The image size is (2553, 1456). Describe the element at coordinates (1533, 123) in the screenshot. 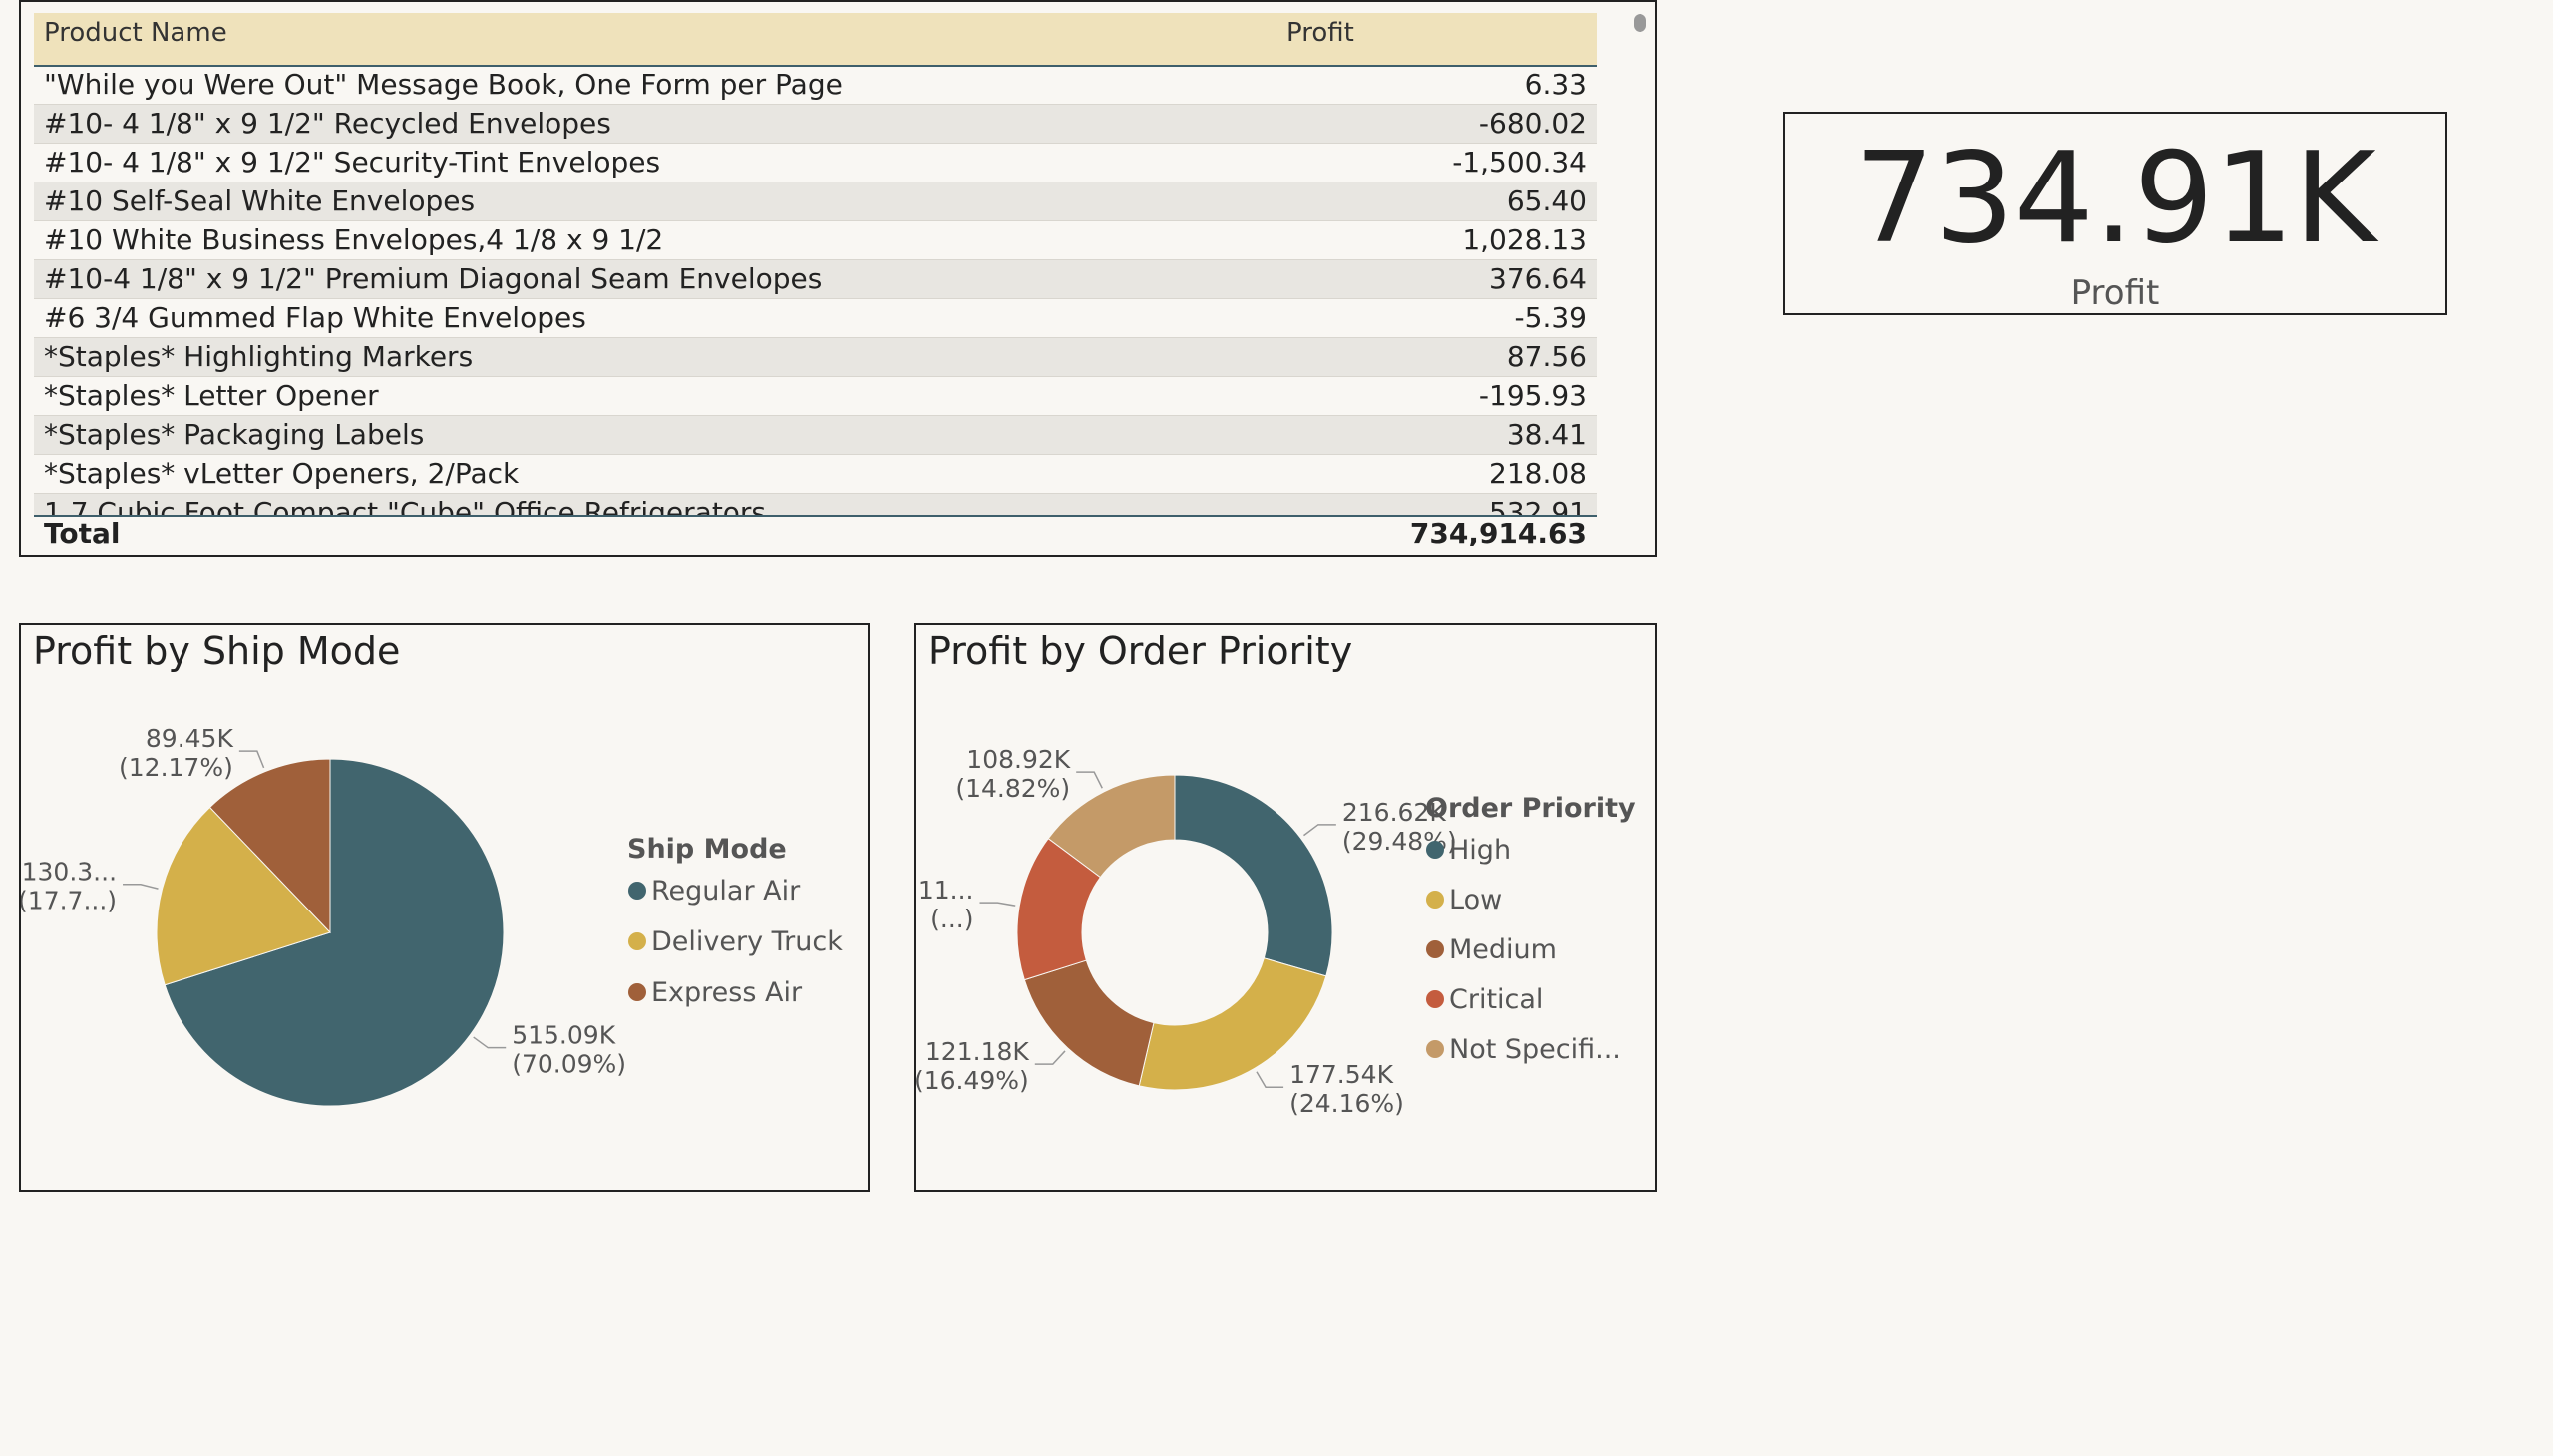

I see `profit-cell: -680.02` at that location.